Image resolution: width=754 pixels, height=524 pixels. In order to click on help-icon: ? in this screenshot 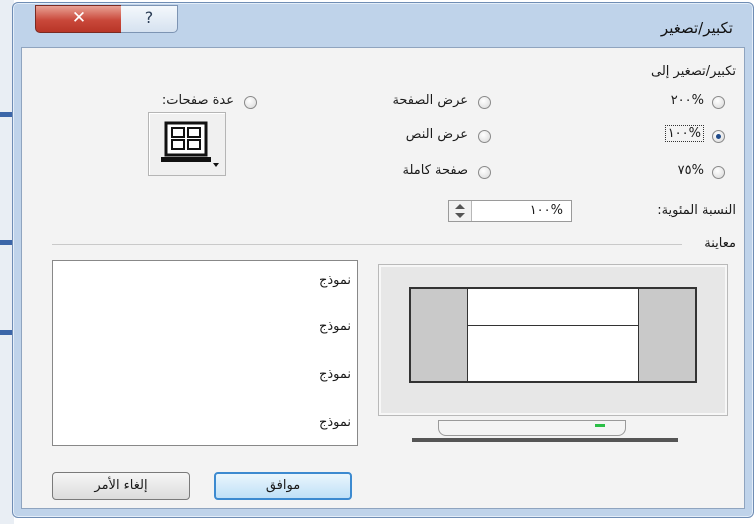, I will do `click(149, 17)`.